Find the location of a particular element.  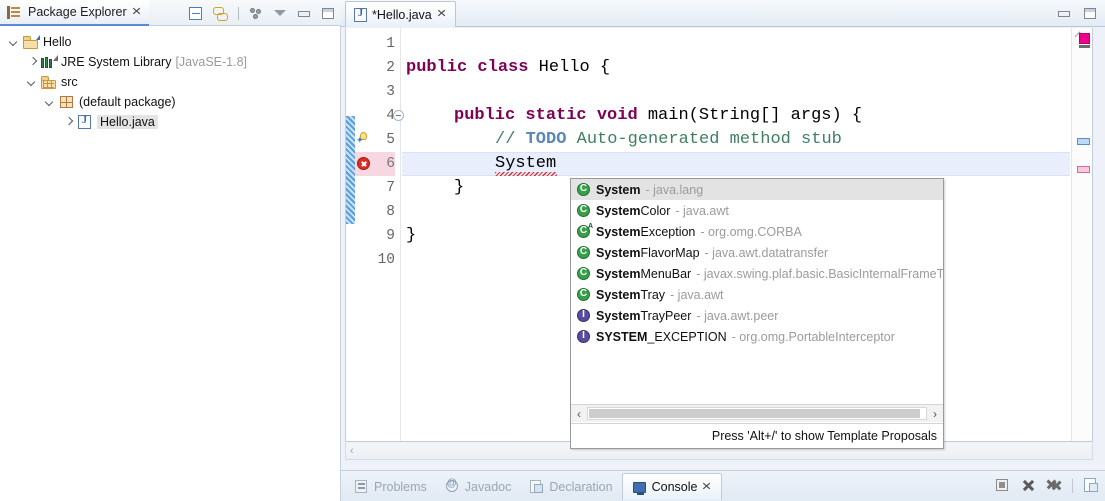

keyword-static: static is located at coordinates (556, 115).